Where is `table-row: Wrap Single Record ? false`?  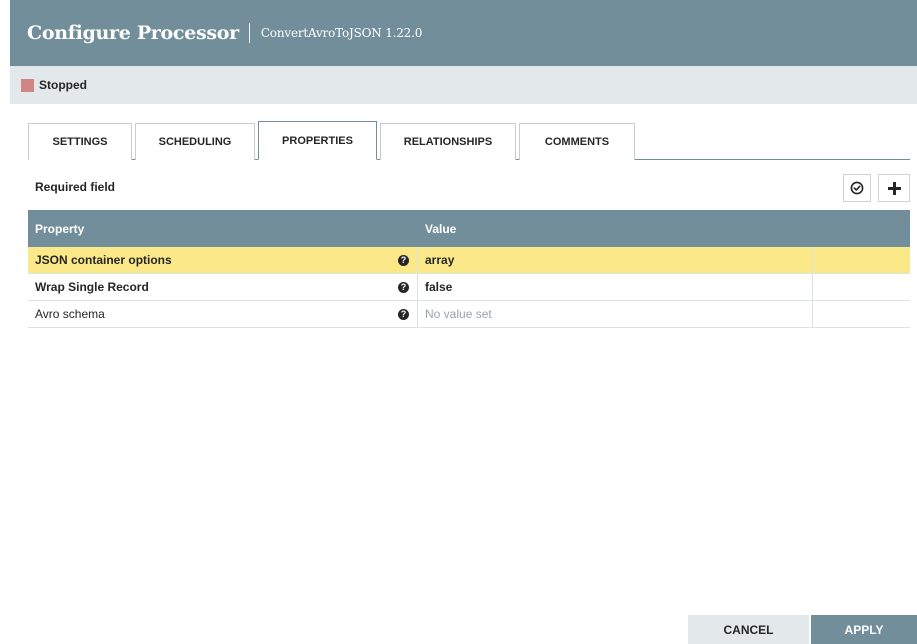
table-row: Wrap Single Record ? false is located at coordinates (469, 287).